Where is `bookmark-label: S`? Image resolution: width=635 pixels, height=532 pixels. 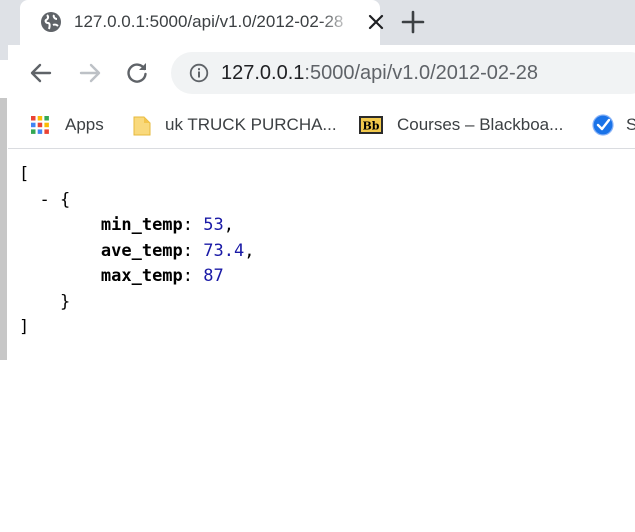
bookmark-label: S is located at coordinates (630, 124).